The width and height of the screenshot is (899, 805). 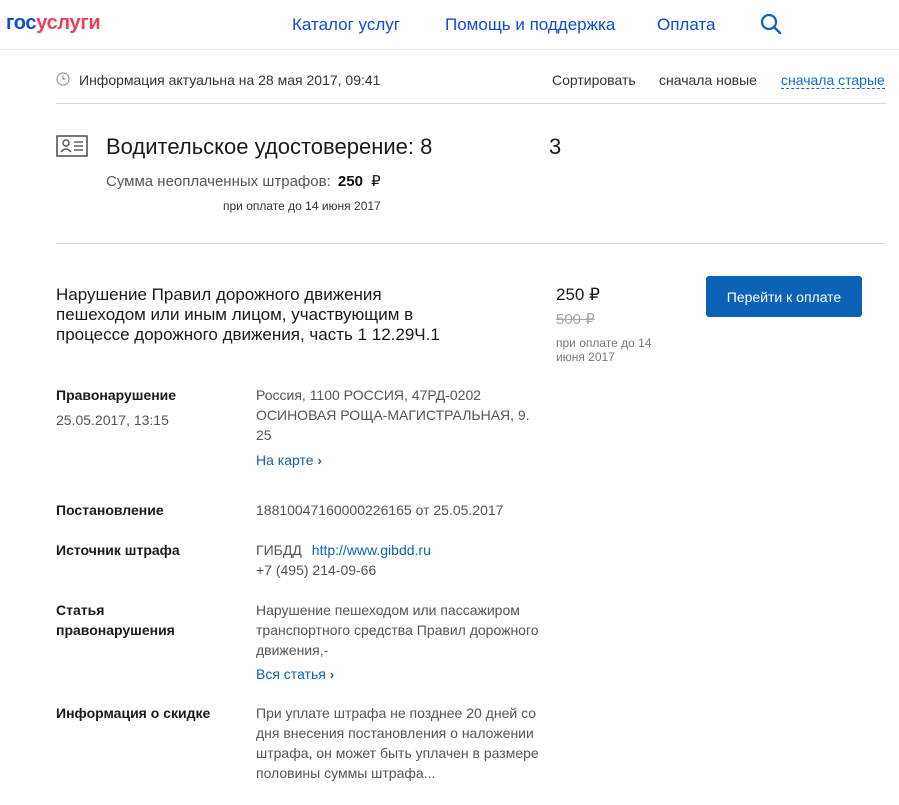 What do you see at coordinates (218, 181) in the screenshot?
I see `unpaid-label: Сумма неоплаченных штрафов:` at bounding box center [218, 181].